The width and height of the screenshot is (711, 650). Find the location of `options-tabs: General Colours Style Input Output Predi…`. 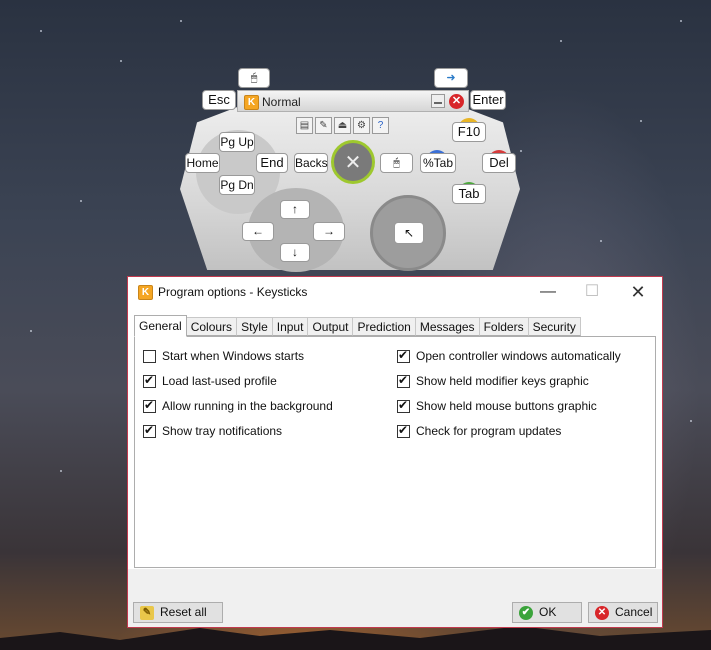

options-tabs: General Colours Style Input Output Predi… is located at coordinates (357, 326).